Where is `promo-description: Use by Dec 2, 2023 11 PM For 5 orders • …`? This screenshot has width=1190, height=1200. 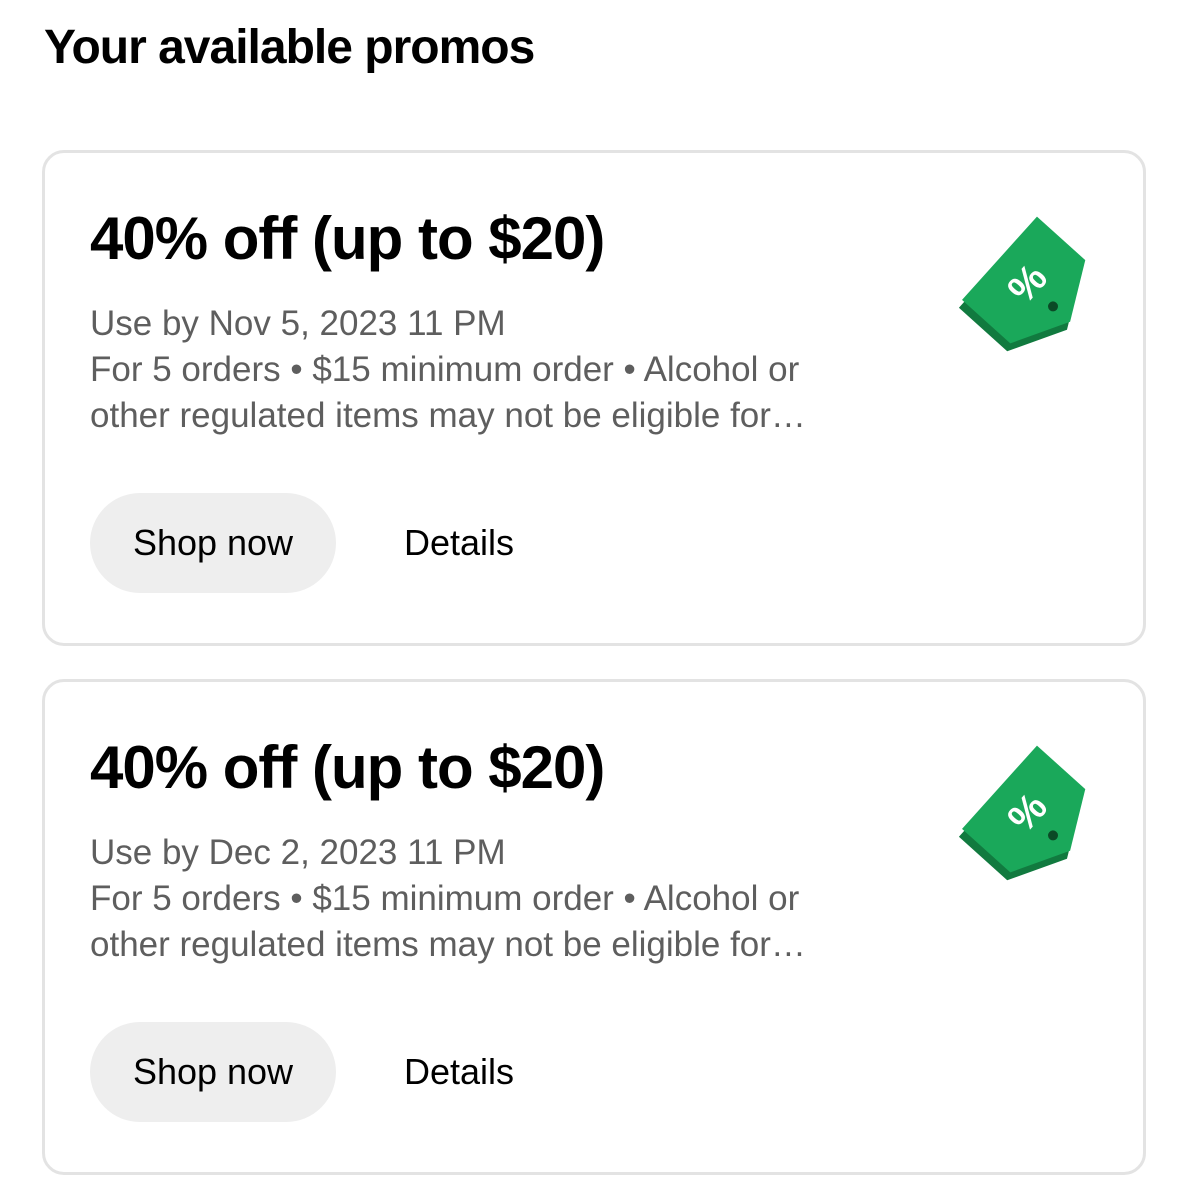 promo-description: Use by Dec 2, 2023 11 PM For 5 orders • … is located at coordinates (510, 899).